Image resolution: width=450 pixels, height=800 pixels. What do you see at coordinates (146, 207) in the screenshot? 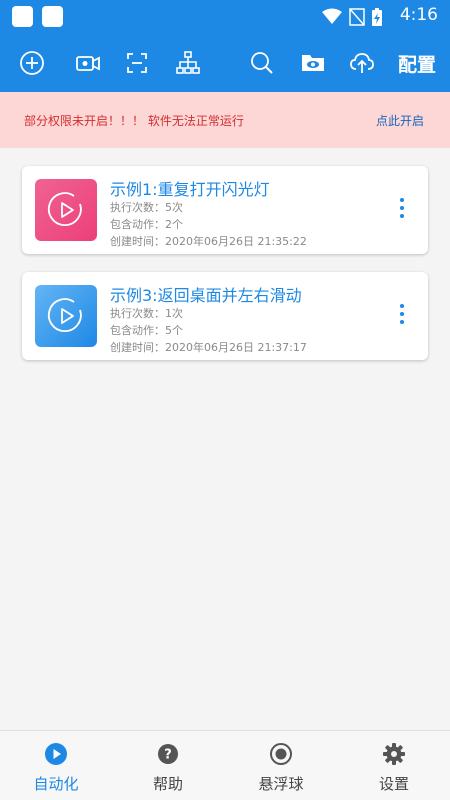
I see `task-exec-count: 执行次数：5次` at bounding box center [146, 207].